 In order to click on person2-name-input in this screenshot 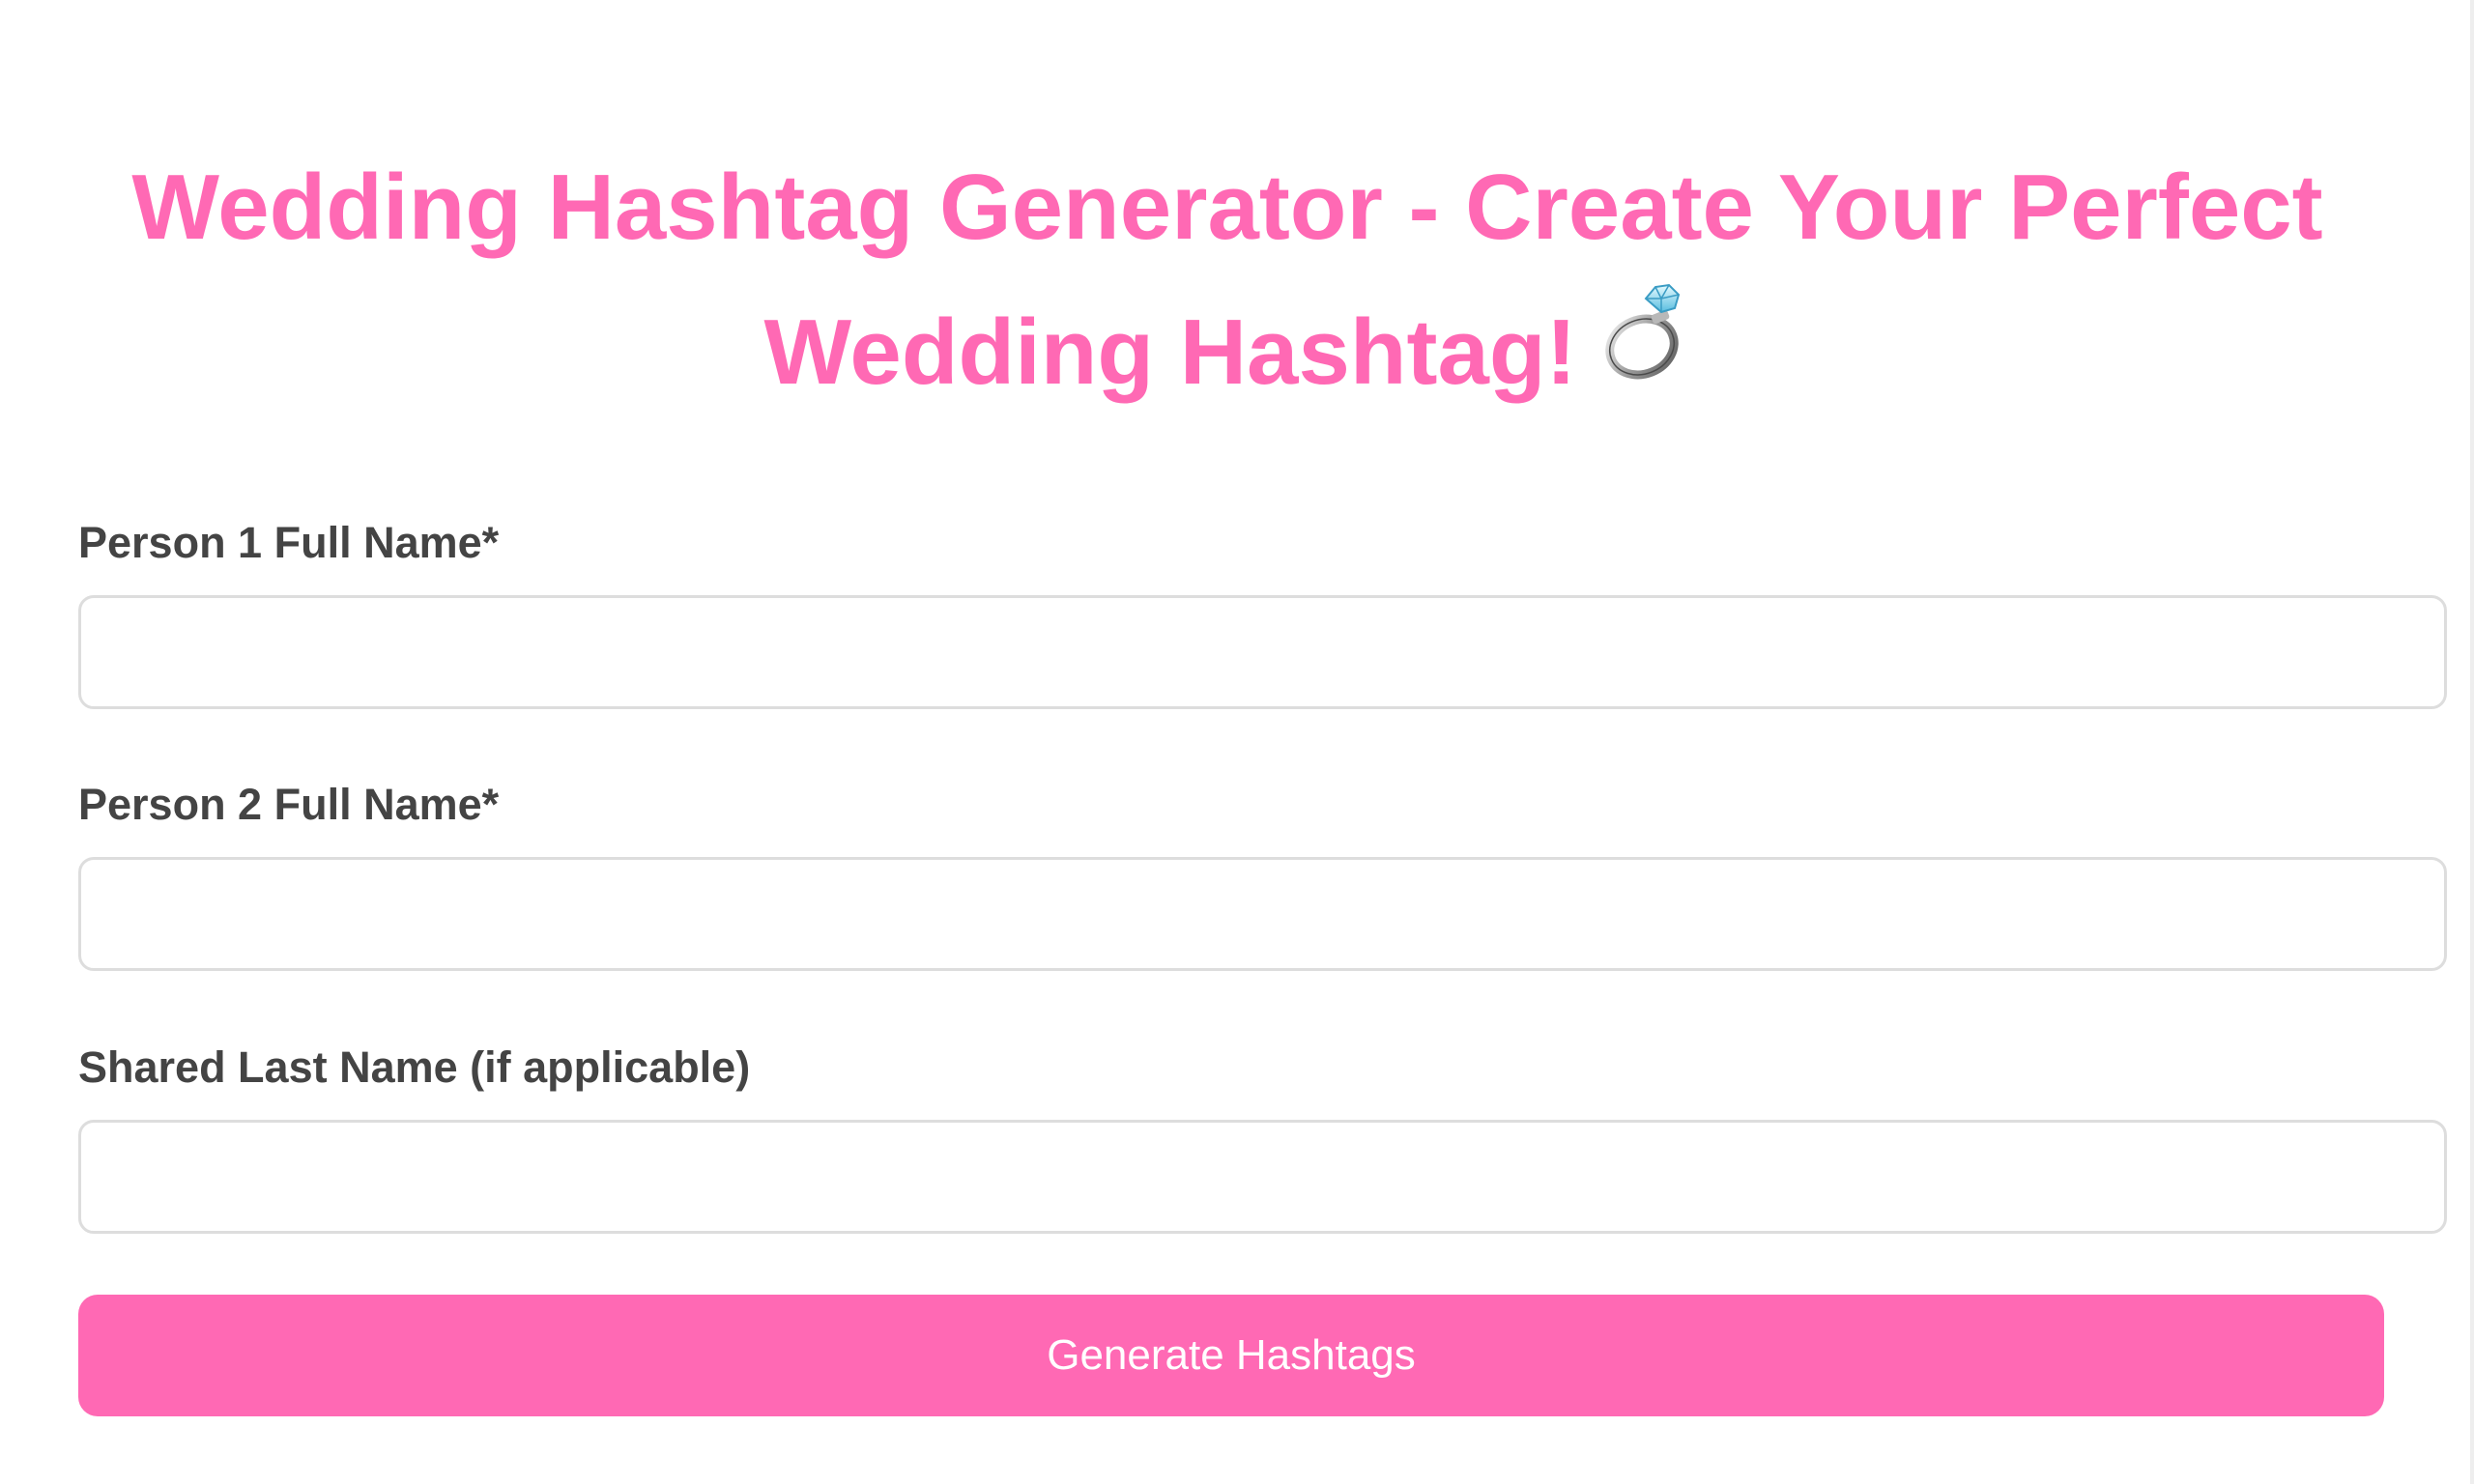, I will do `click(1262, 914)`.